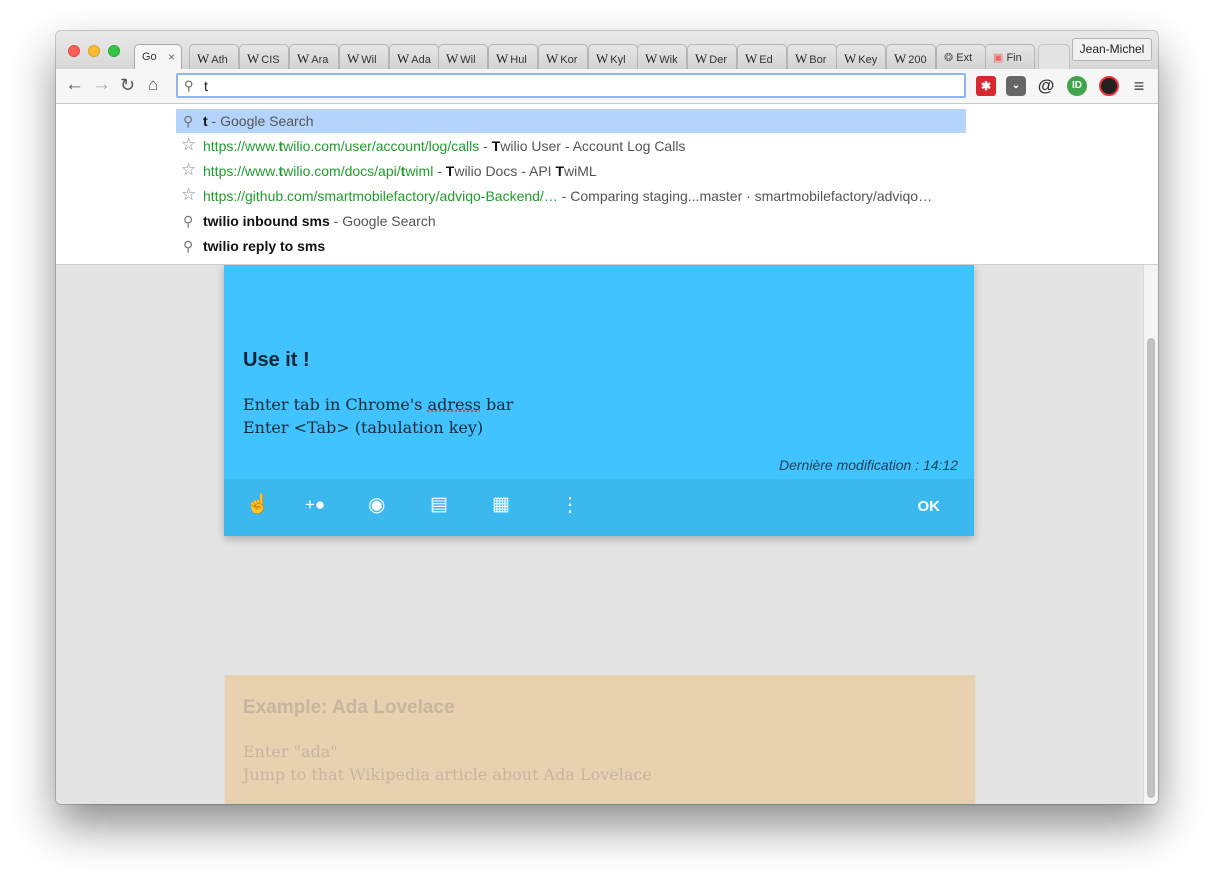 This screenshot has width=1214, height=885. Describe the element at coordinates (315, 505) in the screenshot. I see `collaborator-icon: +●` at that location.